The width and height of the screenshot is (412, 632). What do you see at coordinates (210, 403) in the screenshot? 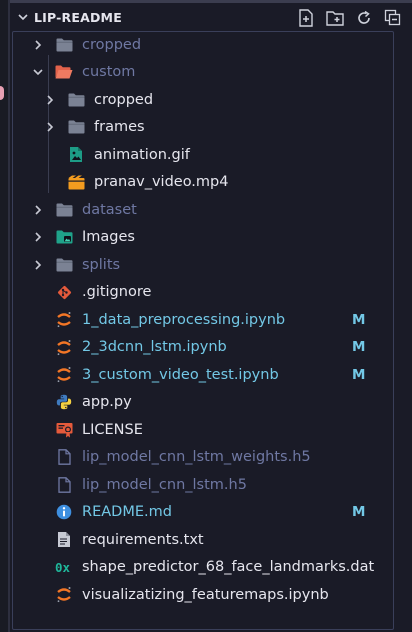
I see `file-item: app.py` at bounding box center [210, 403].